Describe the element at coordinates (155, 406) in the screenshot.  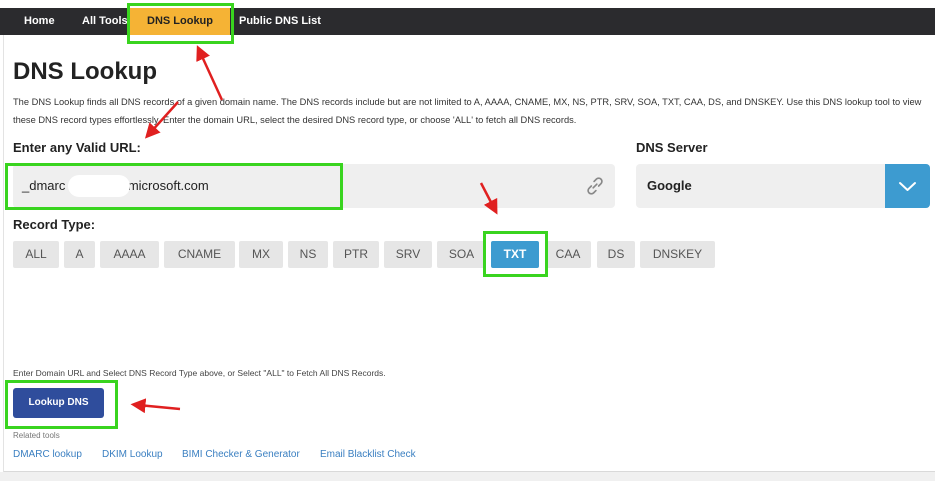
I see `arrow-to-button` at that location.